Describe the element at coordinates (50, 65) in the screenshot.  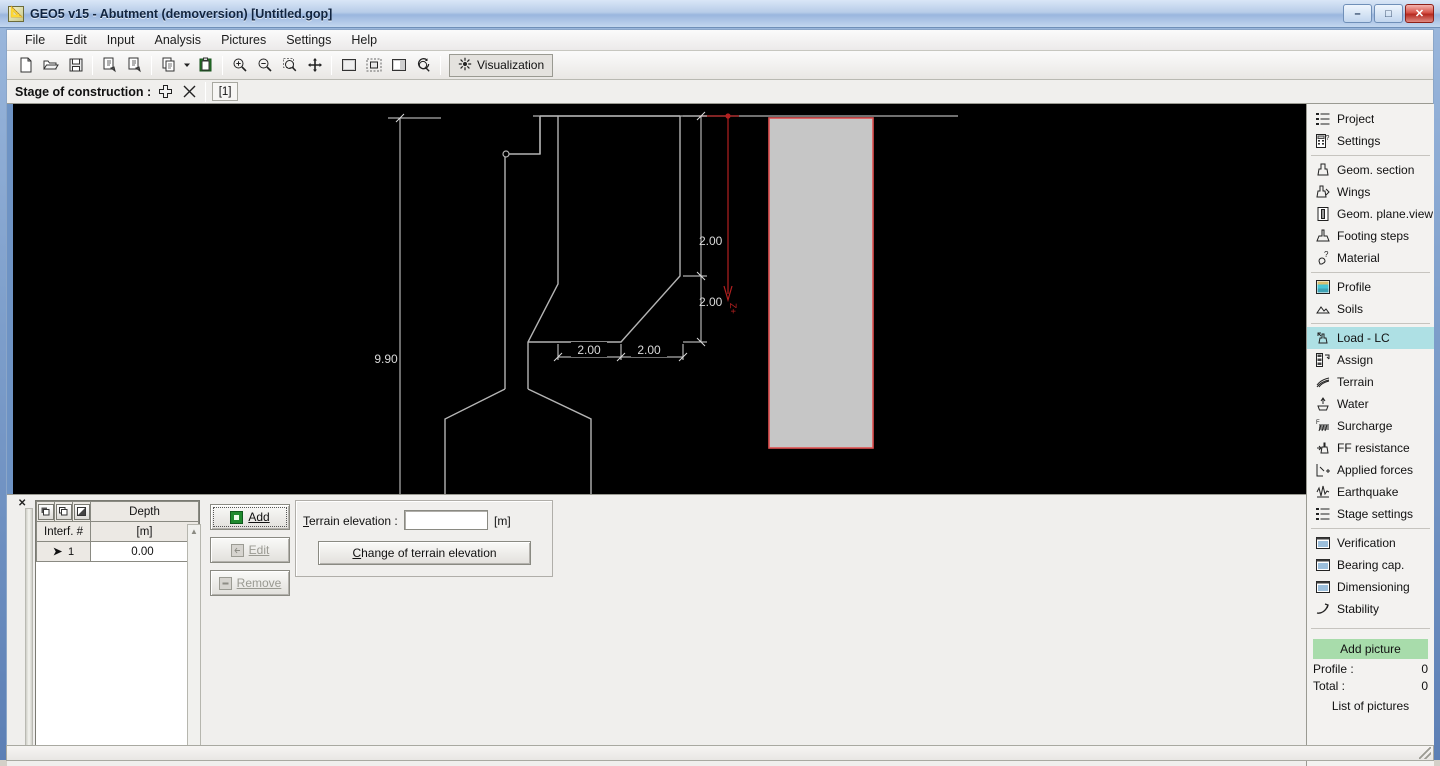
I see `open-folder-icon` at that location.